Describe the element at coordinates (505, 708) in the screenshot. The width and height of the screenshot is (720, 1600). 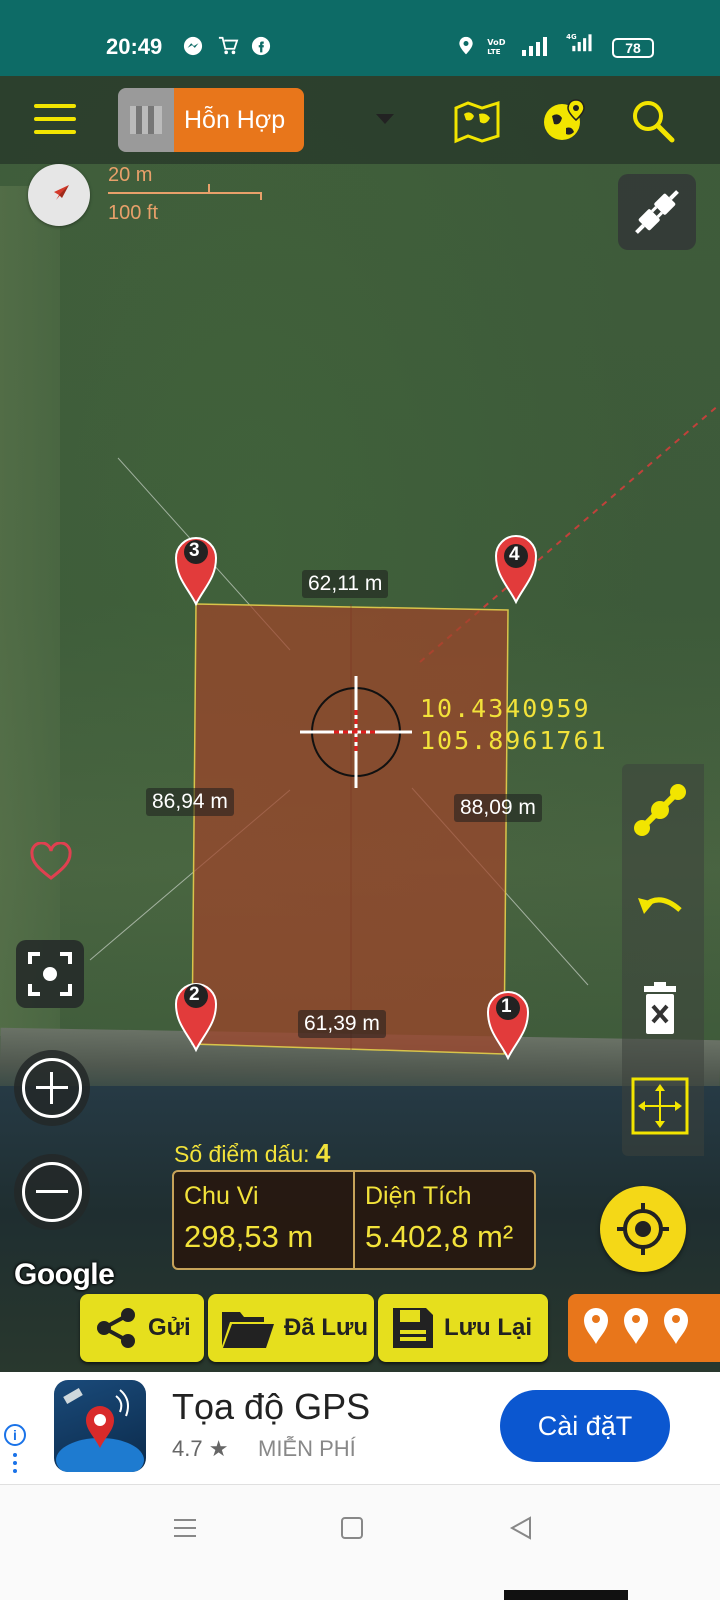
I see `latitude-readout: 10.4340959` at that location.